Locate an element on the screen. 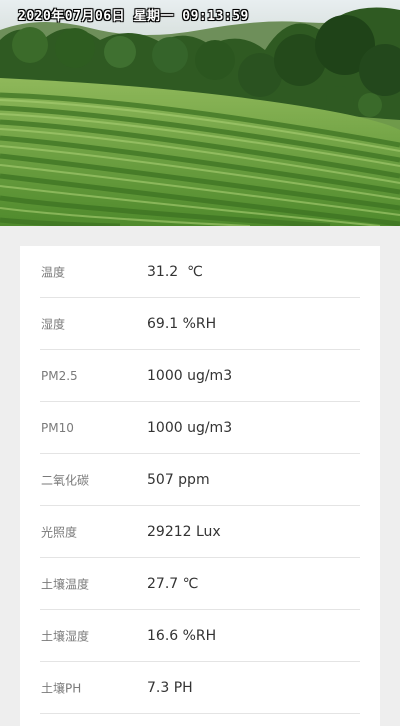 Image resolution: width=400 pixels, height=726 pixels. camera-timestamp: 2020年07月06日 星期一 09:13:59 is located at coordinates (133, 16).